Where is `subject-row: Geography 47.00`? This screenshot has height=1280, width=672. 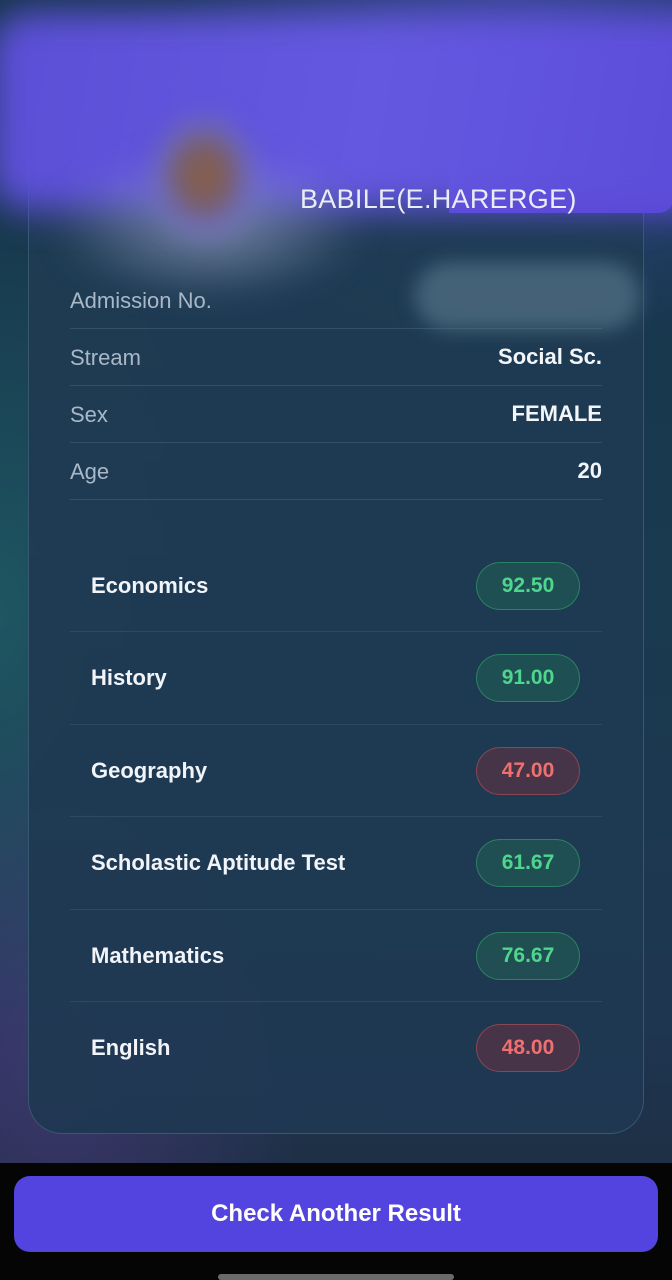 subject-row: Geography 47.00 is located at coordinates (336, 771).